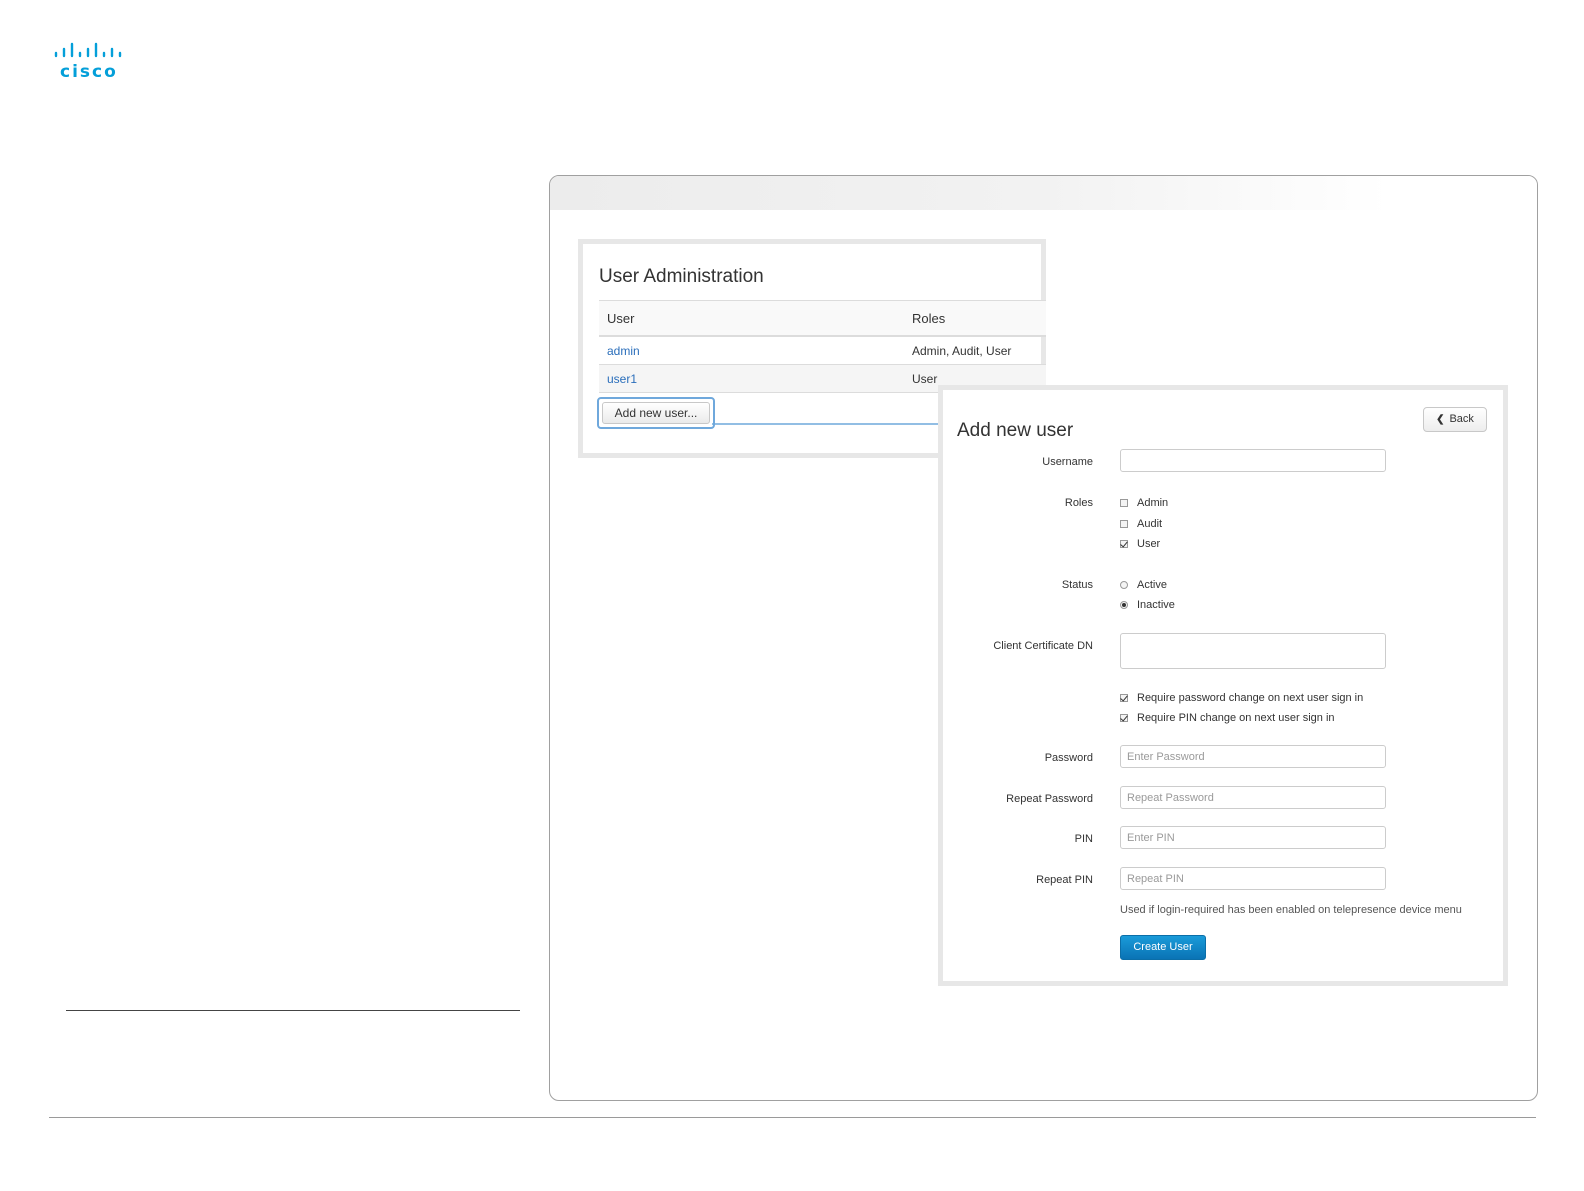 The width and height of the screenshot is (1584, 1191). I want to click on panel-title: User Administration, so click(681, 276).